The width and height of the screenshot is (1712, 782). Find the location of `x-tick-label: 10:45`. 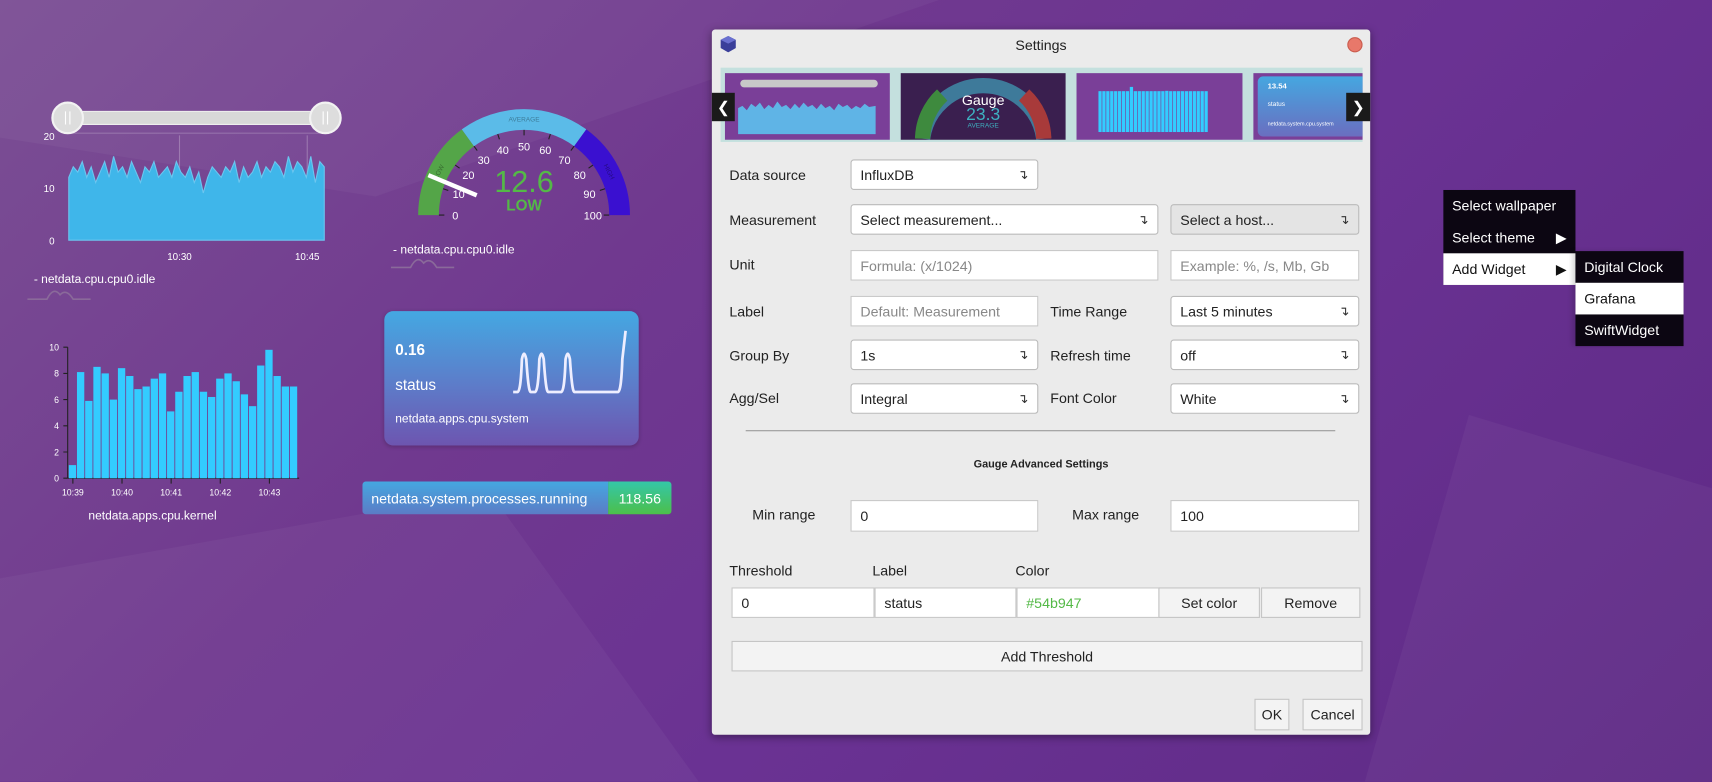

x-tick-label: 10:45 is located at coordinates (307, 257).